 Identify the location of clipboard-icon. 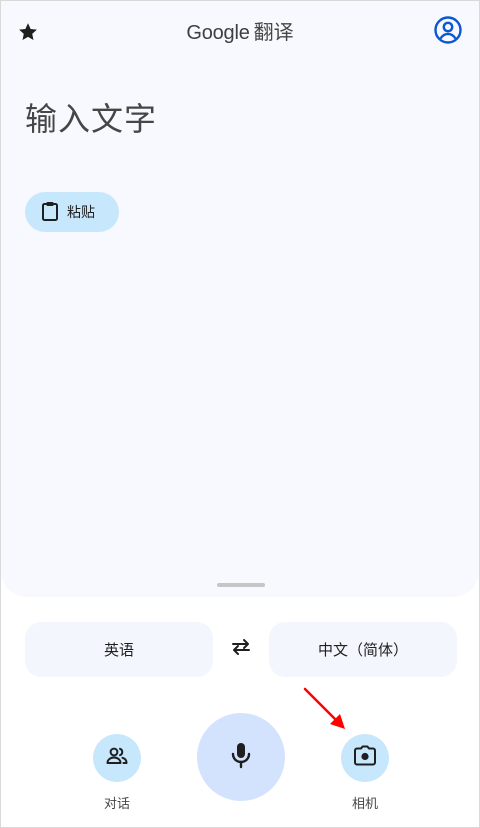
(50, 212).